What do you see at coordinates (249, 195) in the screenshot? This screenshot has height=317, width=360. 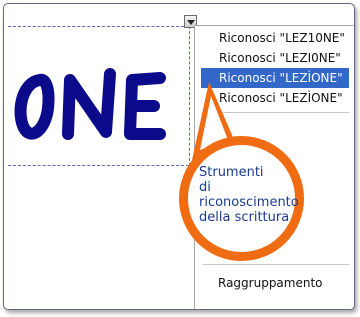 I see `callout-line-2: di riconoscimento` at bounding box center [249, 195].